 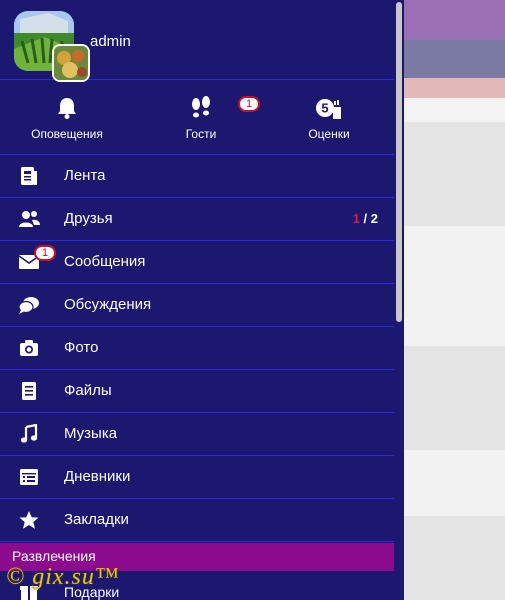 I want to click on messages-badge: 1, so click(x=45, y=253).